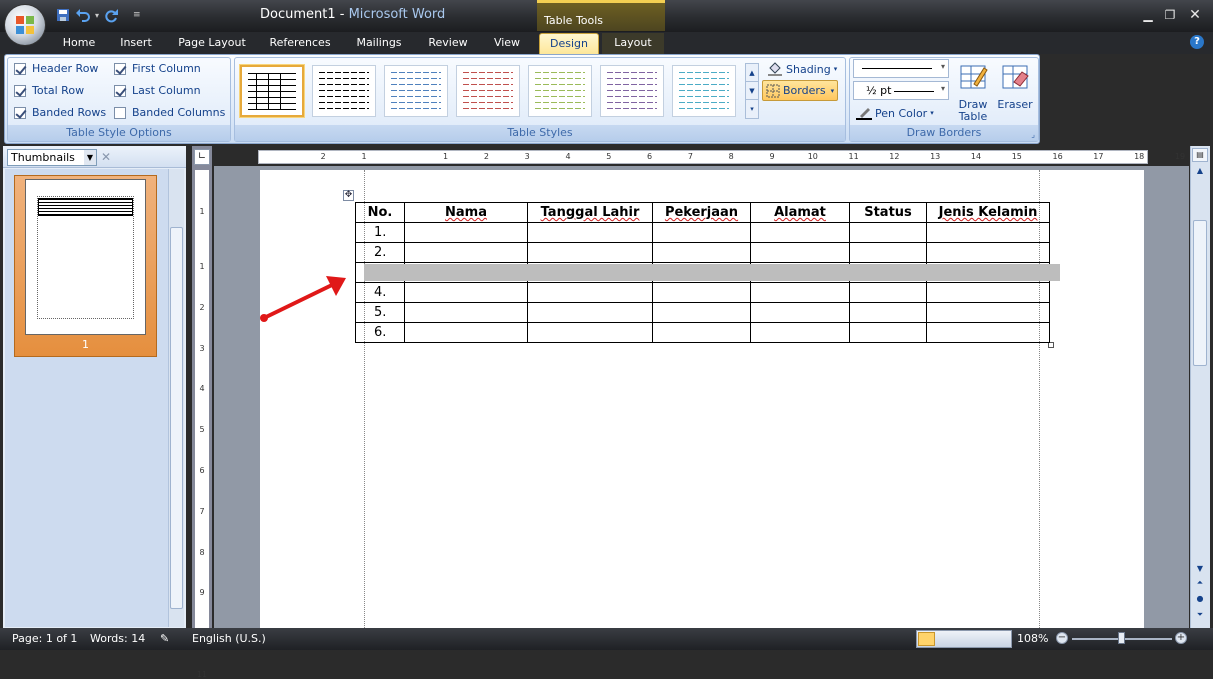 The height and width of the screenshot is (679, 1213). I want to click on ruler-toggle-icon: ▤, so click(1200, 155).